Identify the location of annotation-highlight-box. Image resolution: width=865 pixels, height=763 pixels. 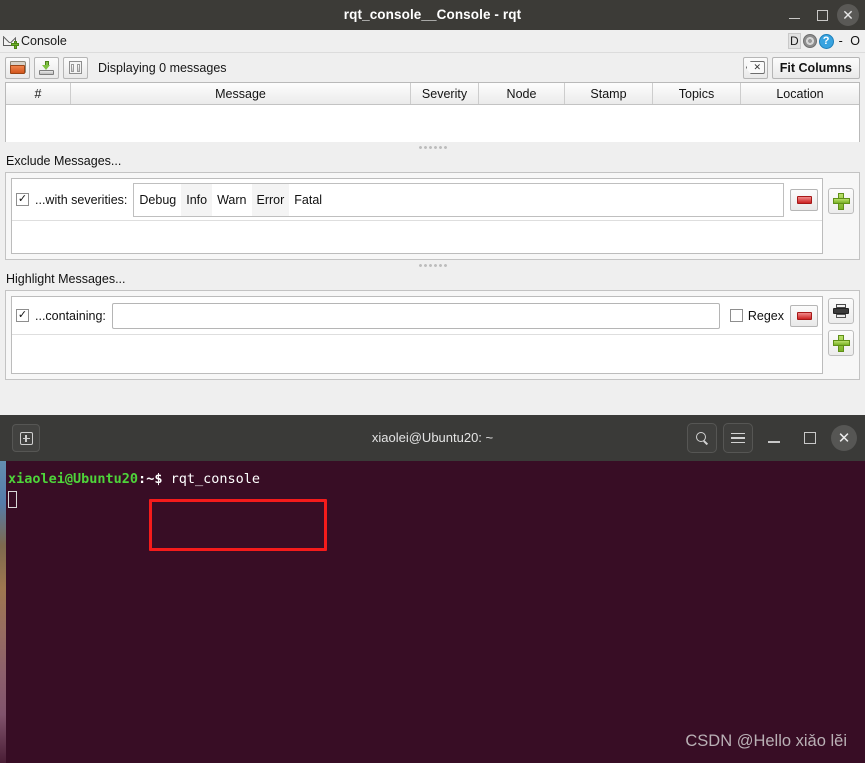
(238, 525).